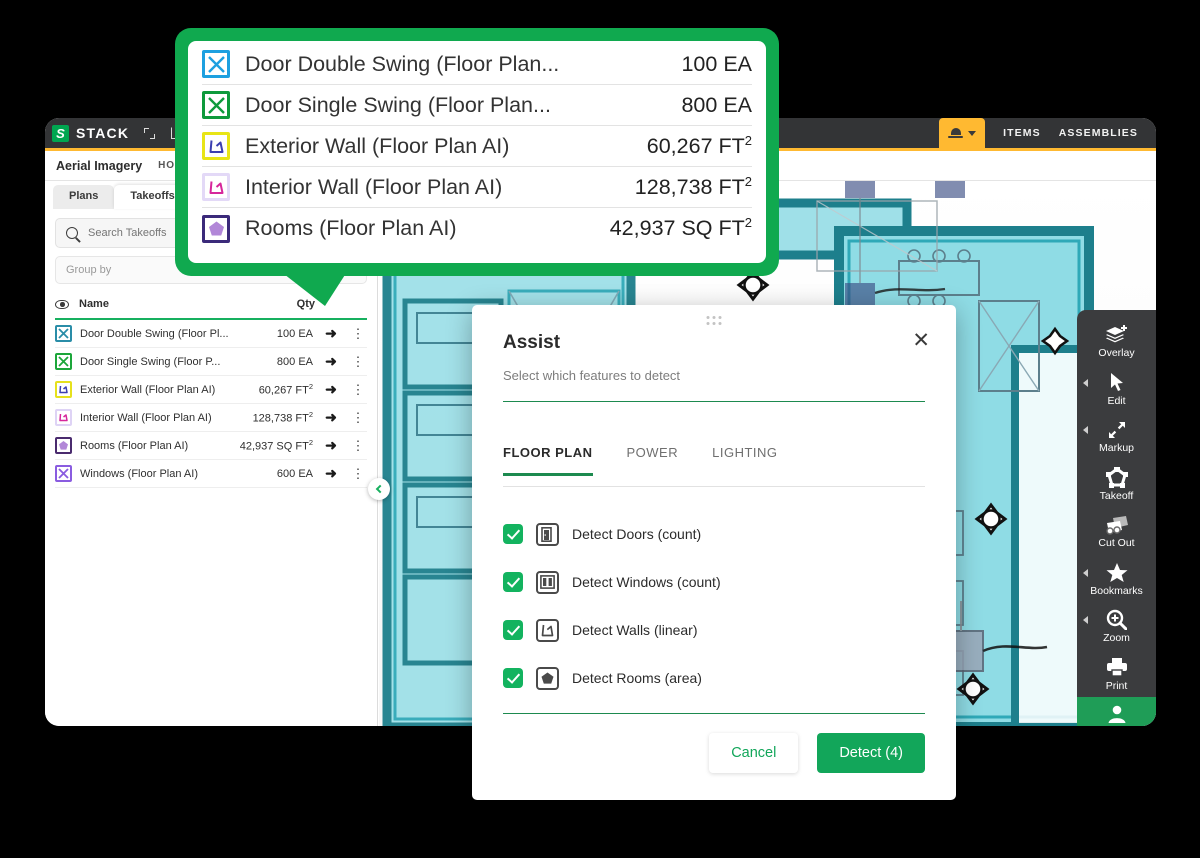 The width and height of the screenshot is (1200, 858). I want to click on tool-zoom: Zoom, so click(1116, 626).